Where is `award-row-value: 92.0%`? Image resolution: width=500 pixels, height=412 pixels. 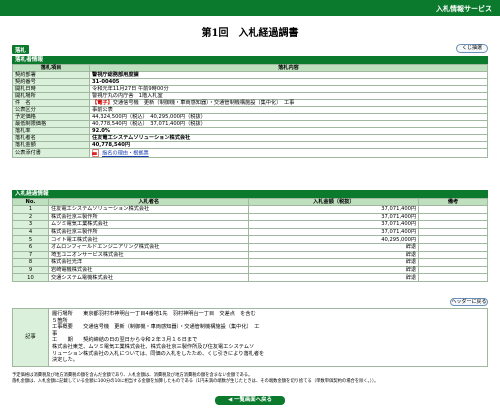
award-row-value: 92.0% is located at coordinates (288, 131).